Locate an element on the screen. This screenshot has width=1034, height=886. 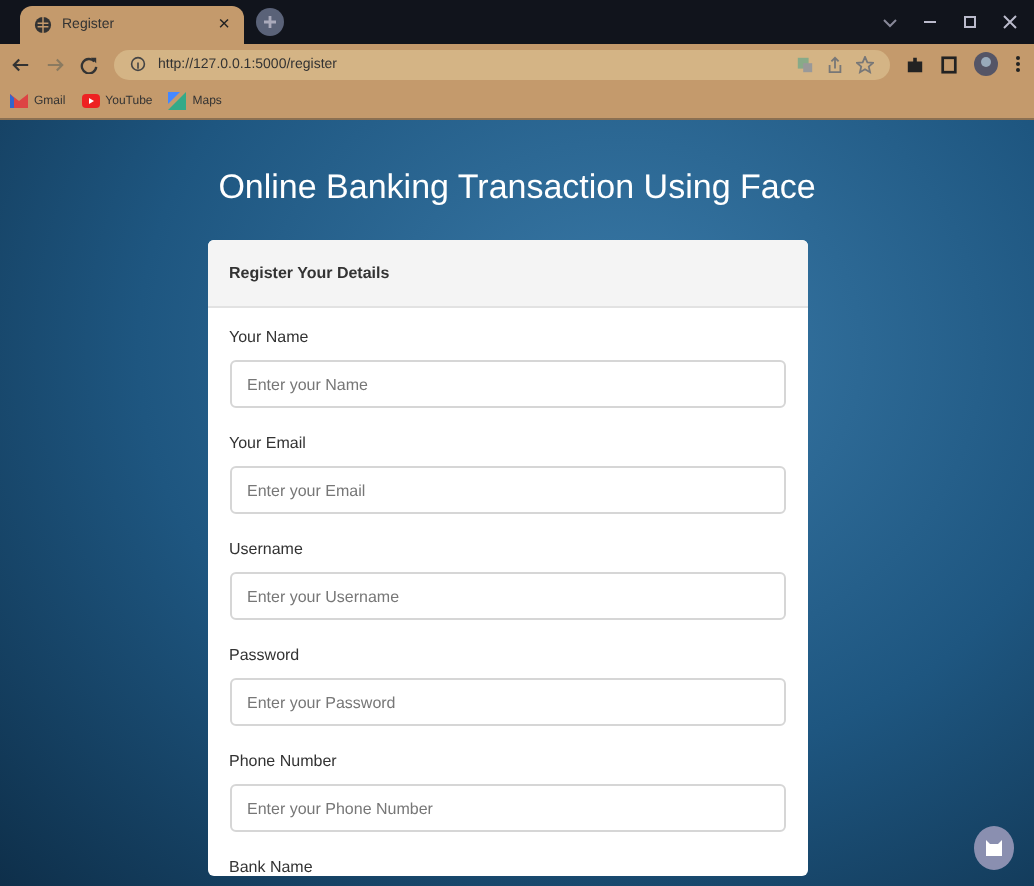
tab-close-button: × is located at coordinates (224, 25).